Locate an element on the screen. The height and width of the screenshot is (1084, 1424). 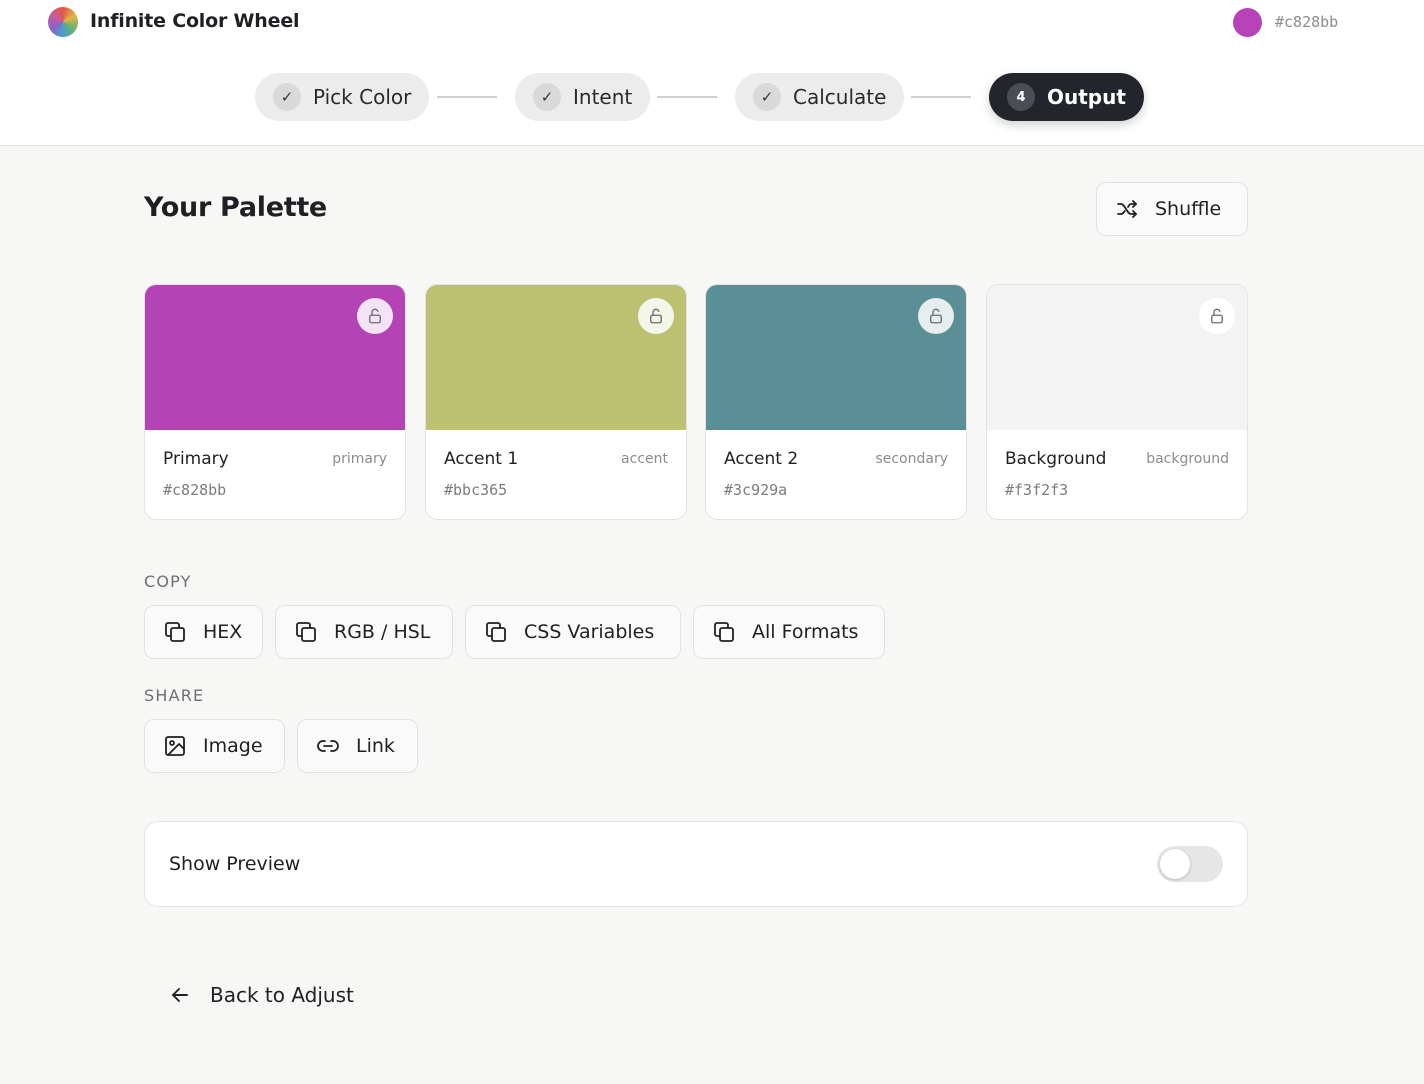
color-role: accent is located at coordinates (644, 459).